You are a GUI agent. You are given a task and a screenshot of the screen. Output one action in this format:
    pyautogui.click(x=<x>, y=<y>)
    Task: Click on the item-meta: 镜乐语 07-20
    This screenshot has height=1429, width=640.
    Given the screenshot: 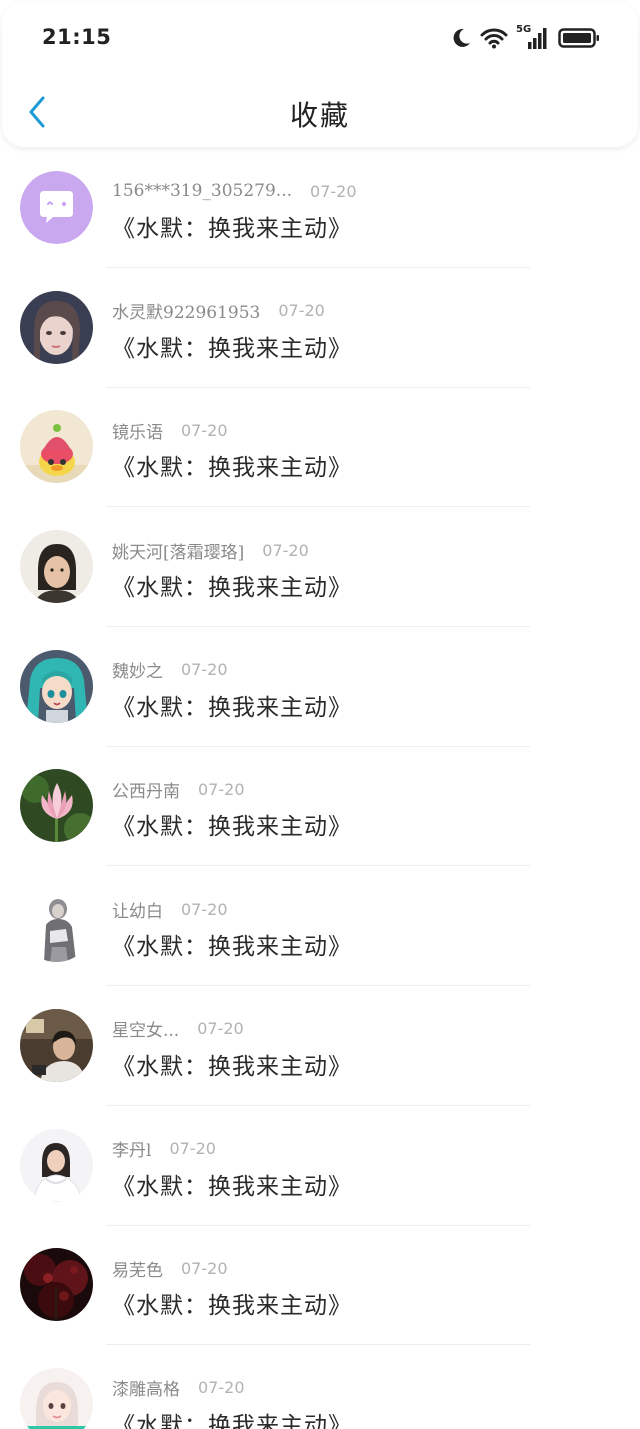 What is the action you would take?
    pyautogui.click(x=170, y=430)
    